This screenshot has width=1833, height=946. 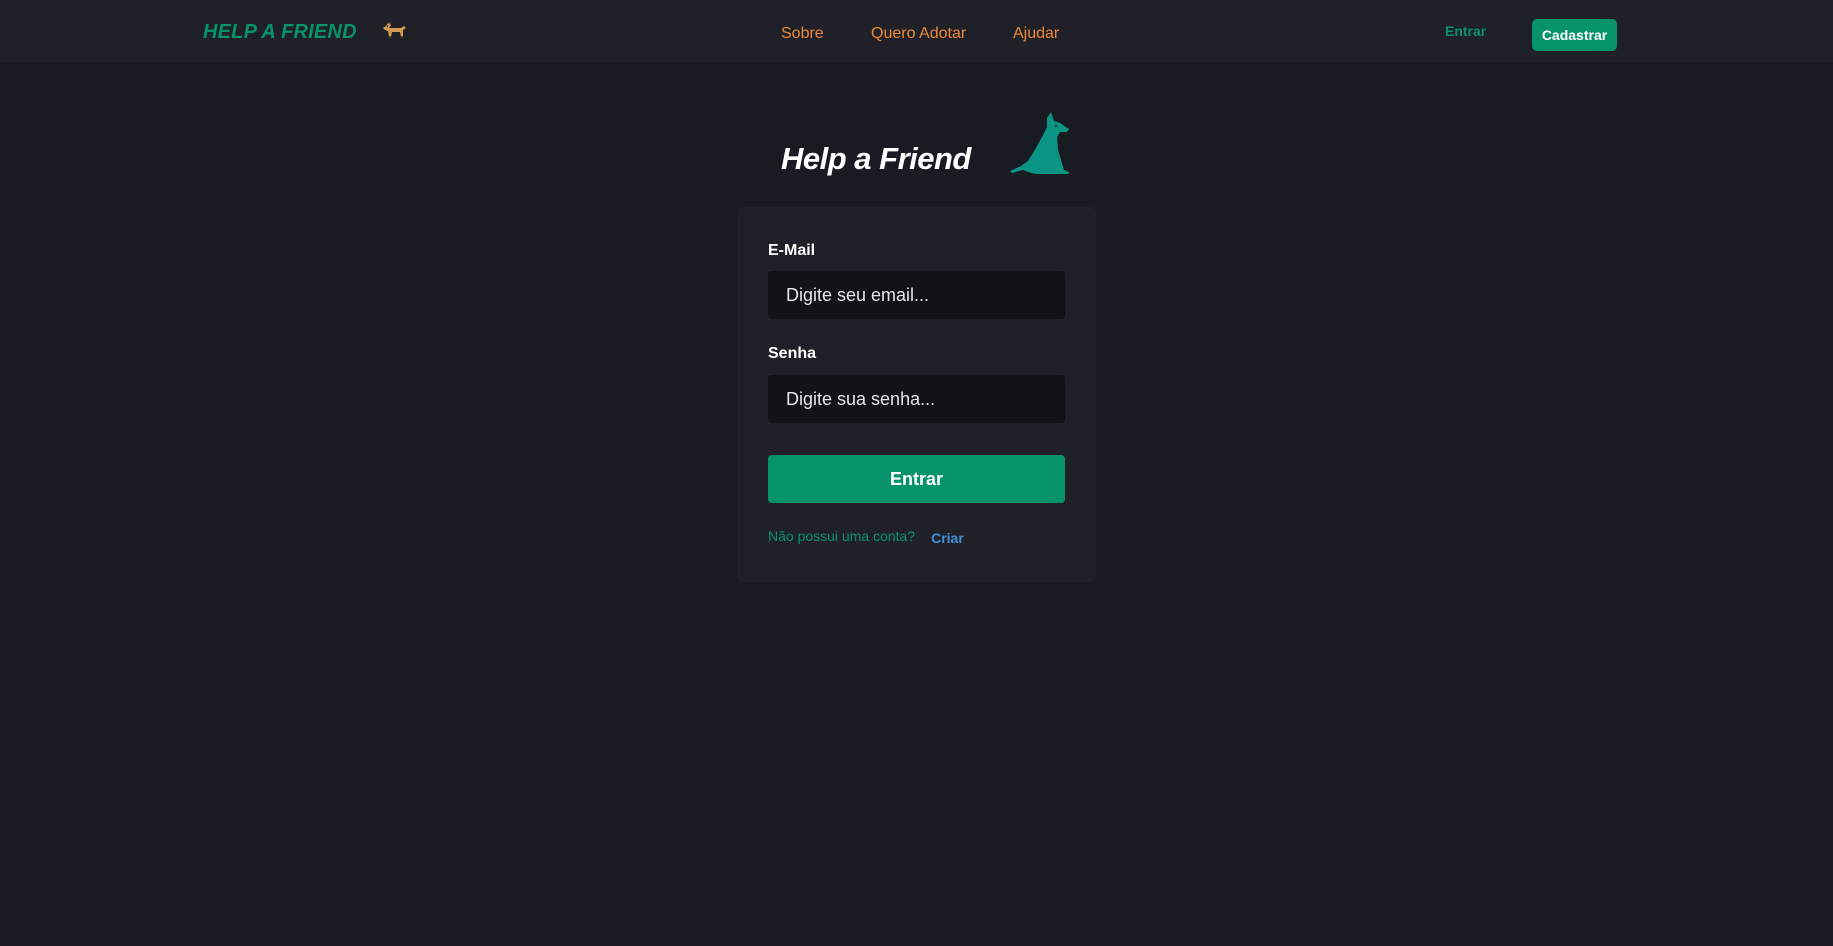 I want to click on nav-link-ajudar: Ajudar, so click(x=1036, y=34).